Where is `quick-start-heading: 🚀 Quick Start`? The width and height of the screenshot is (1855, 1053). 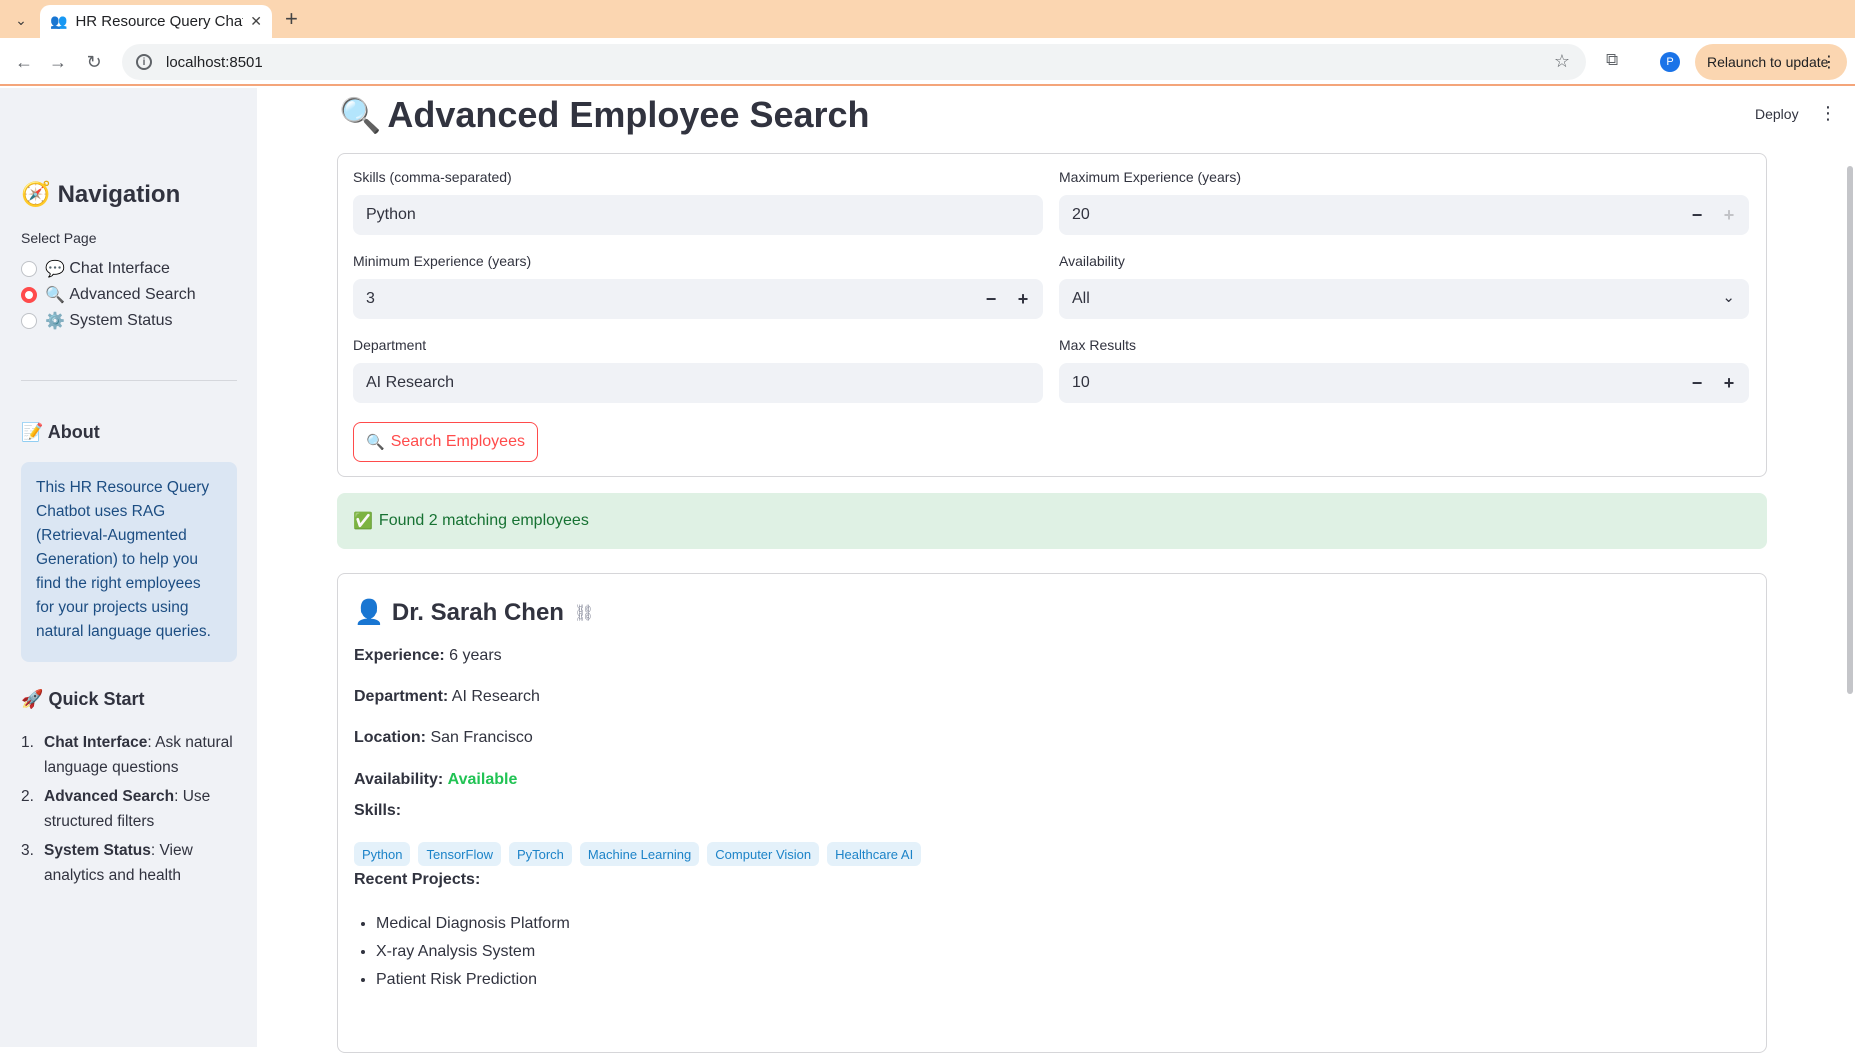 quick-start-heading: 🚀 Quick Start is located at coordinates (83, 699).